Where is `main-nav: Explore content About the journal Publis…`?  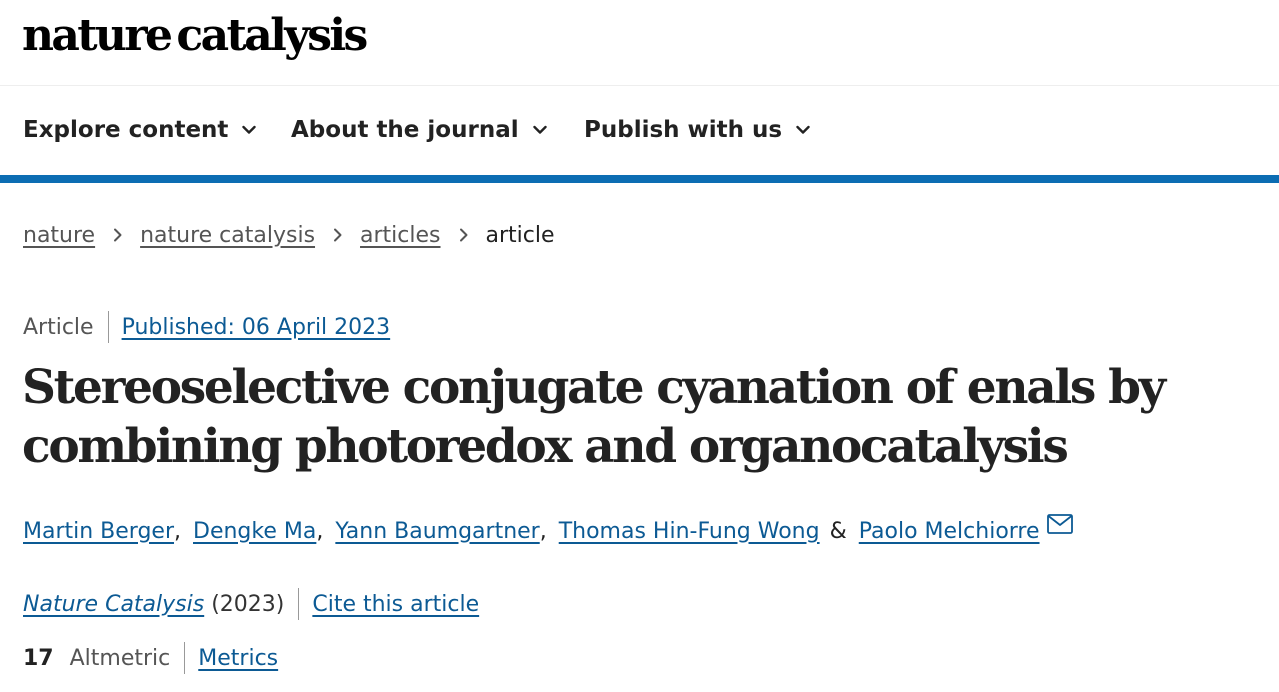 main-nav: Explore content About the journal Publis… is located at coordinates (639, 130).